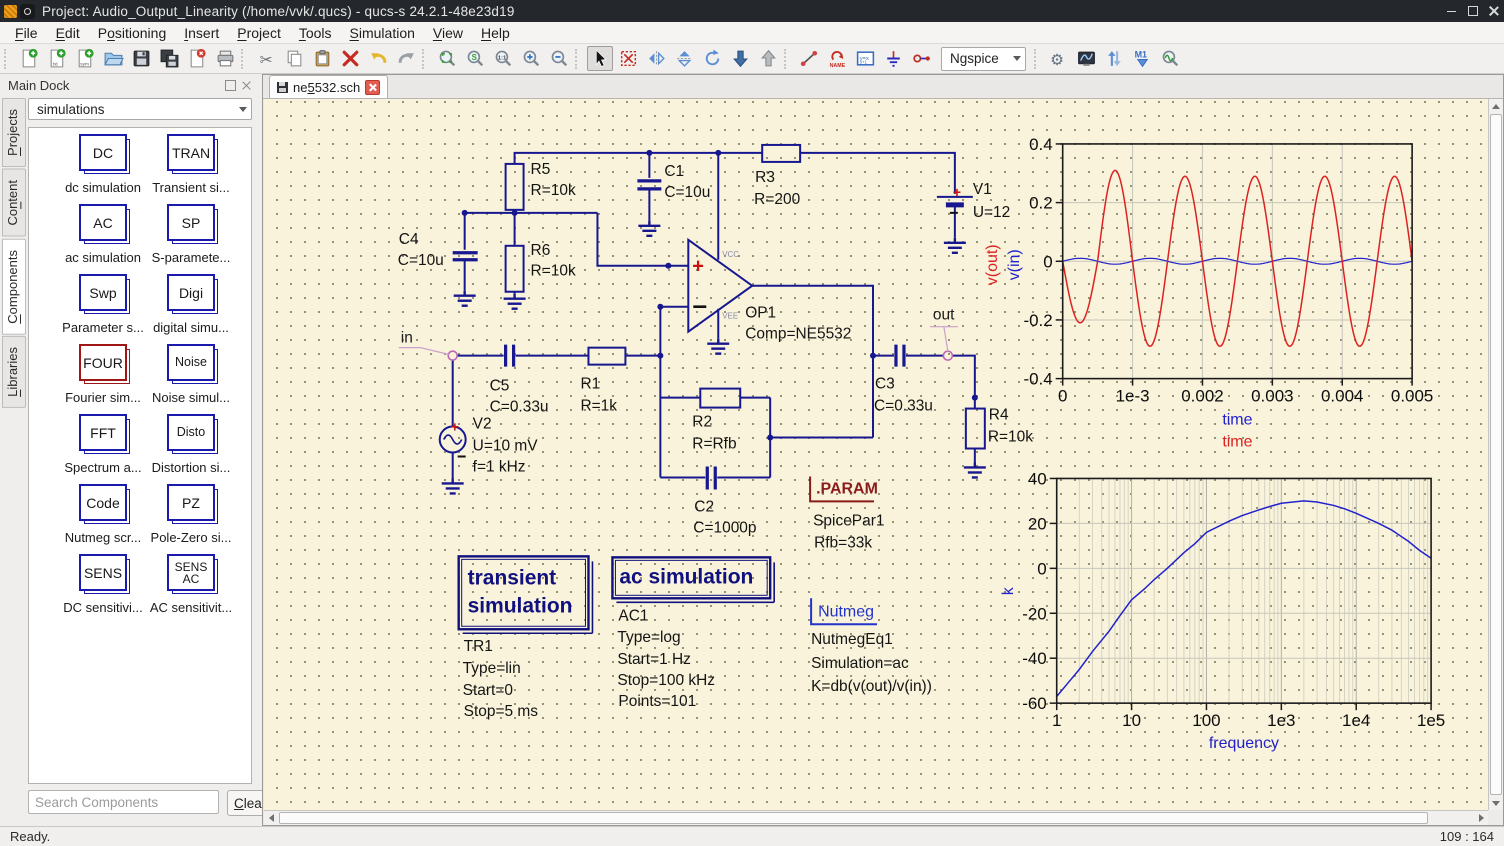  I want to click on new-schematic-button, so click(29, 58).